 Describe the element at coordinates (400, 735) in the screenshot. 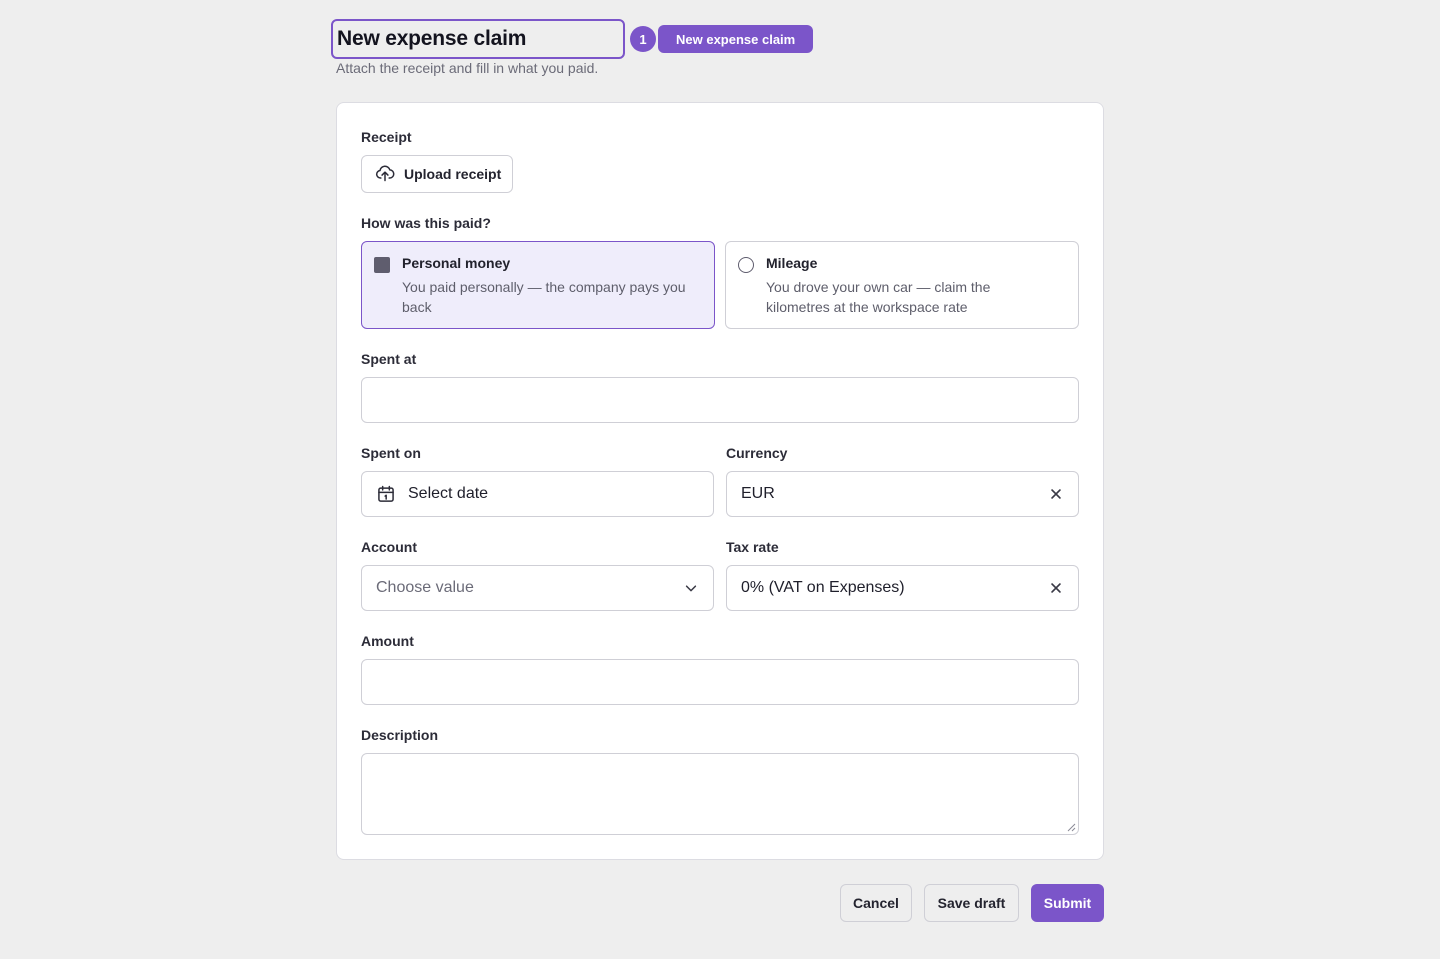

I see `description-label: Description` at that location.